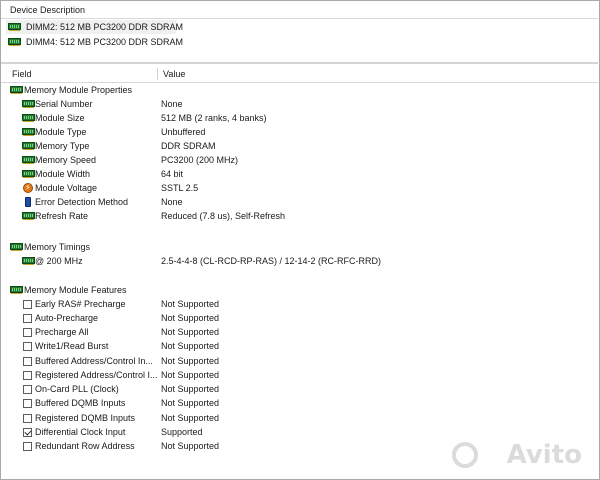 This screenshot has width=600, height=480. Describe the element at coordinates (299, 63) in the screenshot. I see `splitter-handle` at that location.